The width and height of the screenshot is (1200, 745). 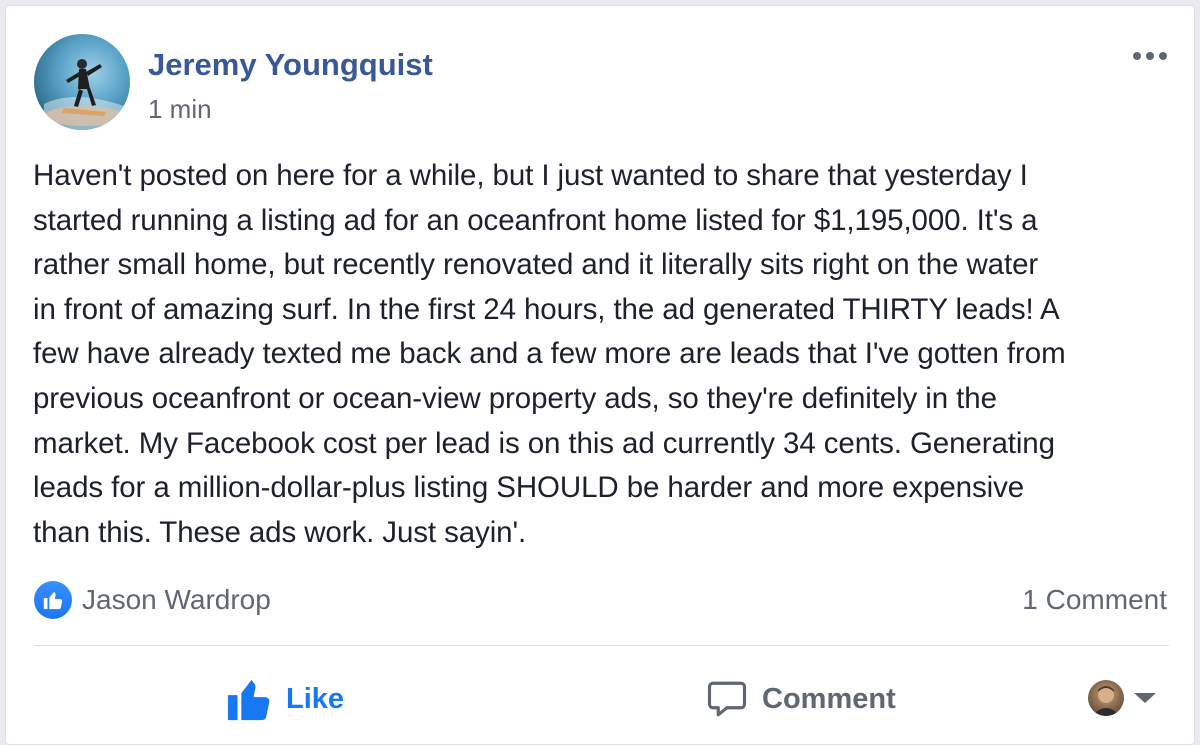 What do you see at coordinates (1145, 698) in the screenshot?
I see `caret-down-icon` at bounding box center [1145, 698].